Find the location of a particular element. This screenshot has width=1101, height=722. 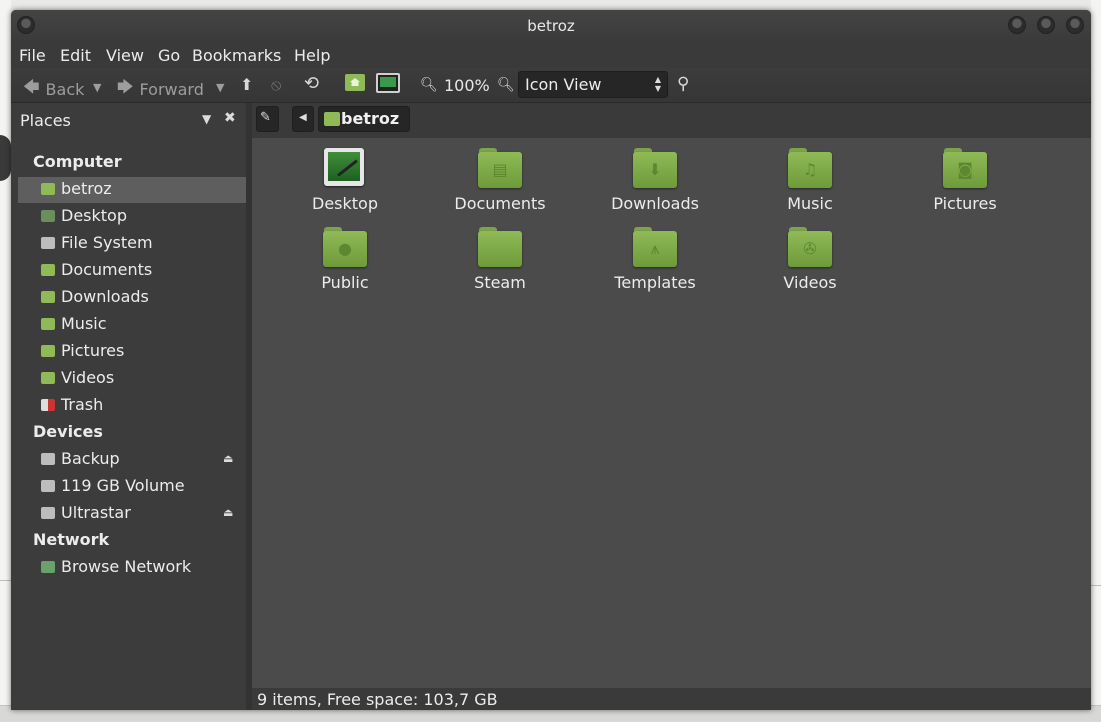

back-history-dropdown: ▼ is located at coordinates (97, 87).